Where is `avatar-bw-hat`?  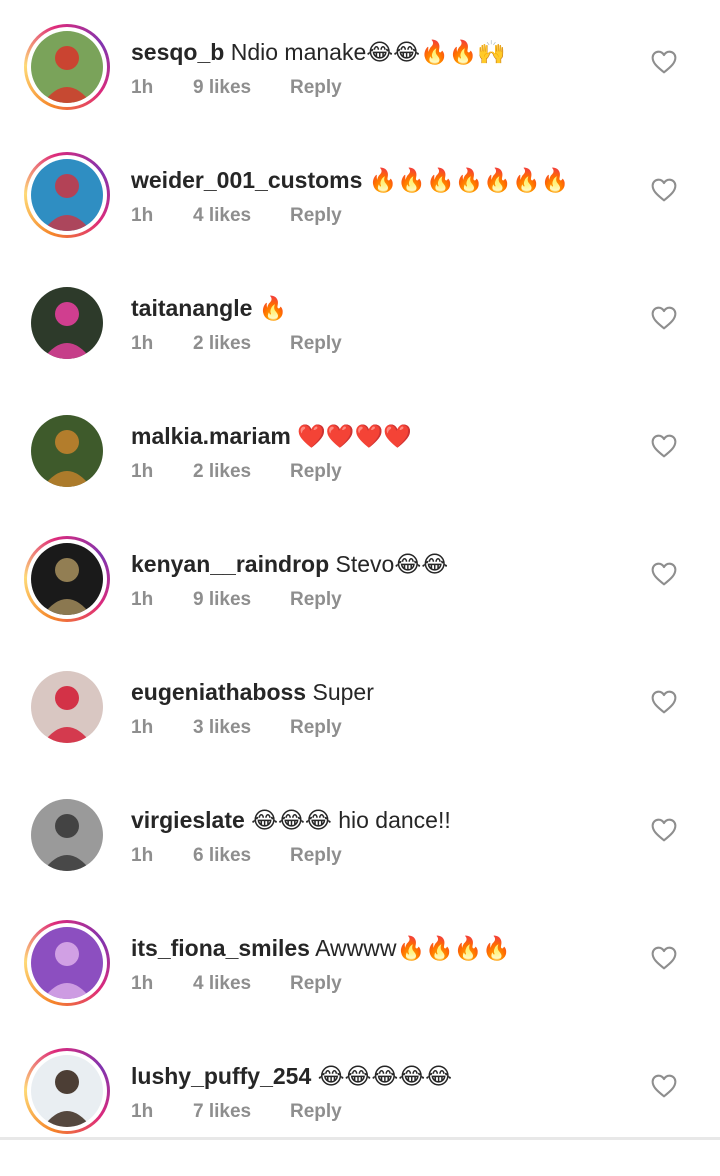 avatar-bw-hat is located at coordinates (67, 835).